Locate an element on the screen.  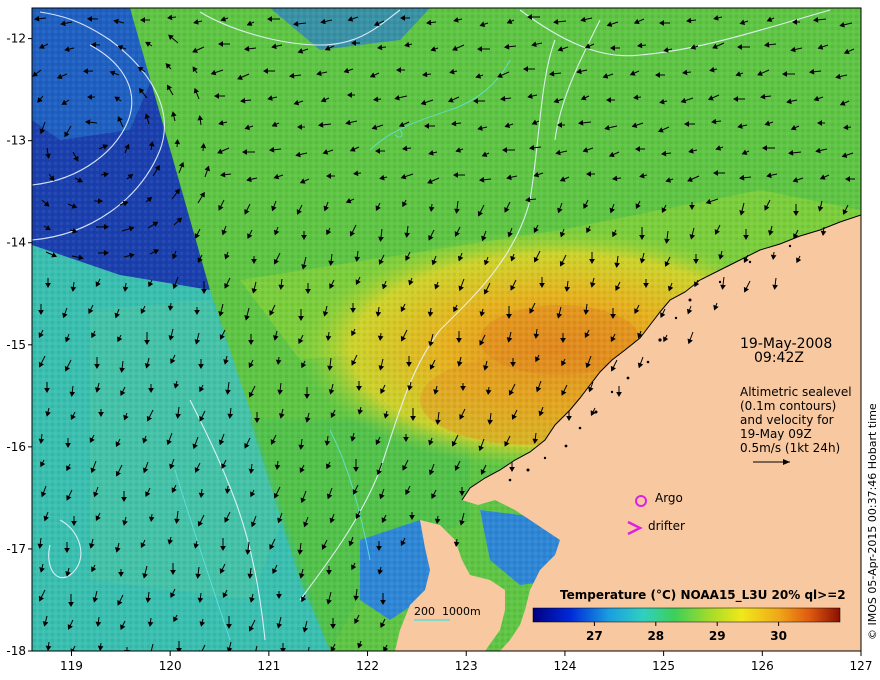
lon-tick-label: 127 is located at coordinates (861, 666).